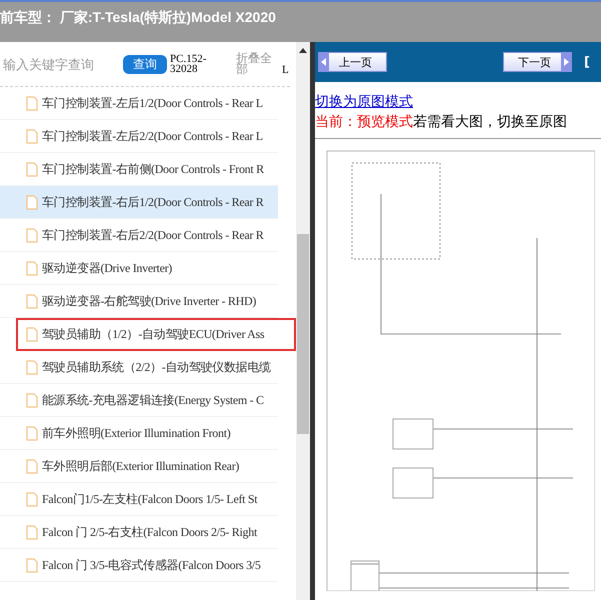 The image size is (601, 600). I want to click on tree-item: 前车外照明(Exterior Illumination Front), so click(139, 433).